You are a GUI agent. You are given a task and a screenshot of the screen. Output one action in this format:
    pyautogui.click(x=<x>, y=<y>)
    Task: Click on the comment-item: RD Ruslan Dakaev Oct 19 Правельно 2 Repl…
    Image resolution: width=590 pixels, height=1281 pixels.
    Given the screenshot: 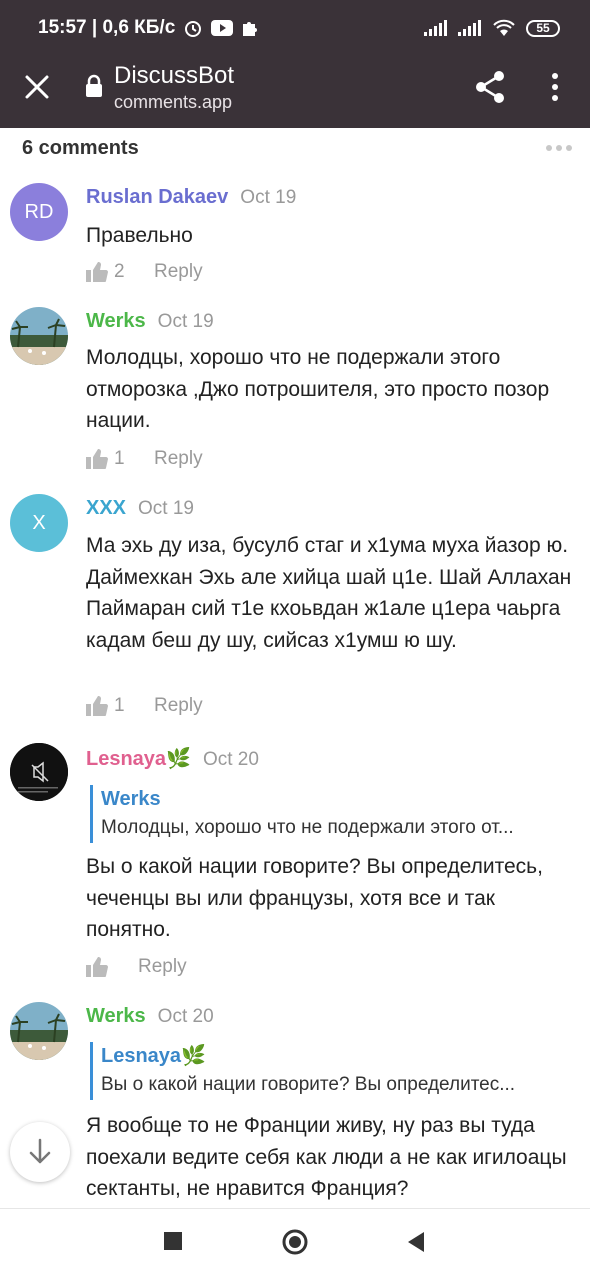 What is the action you would take?
    pyautogui.click(x=295, y=233)
    